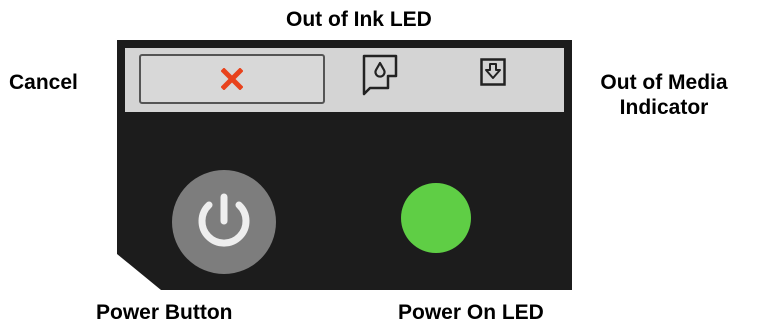 This screenshot has height=327, width=757. I want to click on power-button-label: Power Button, so click(164, 312).